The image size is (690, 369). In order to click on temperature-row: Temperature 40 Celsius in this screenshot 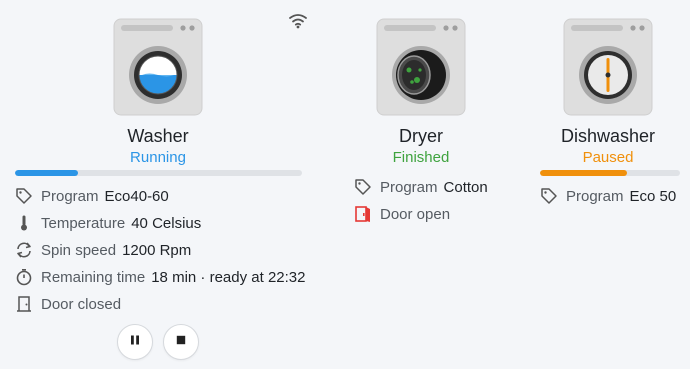, I will do `click(108, 223)`.